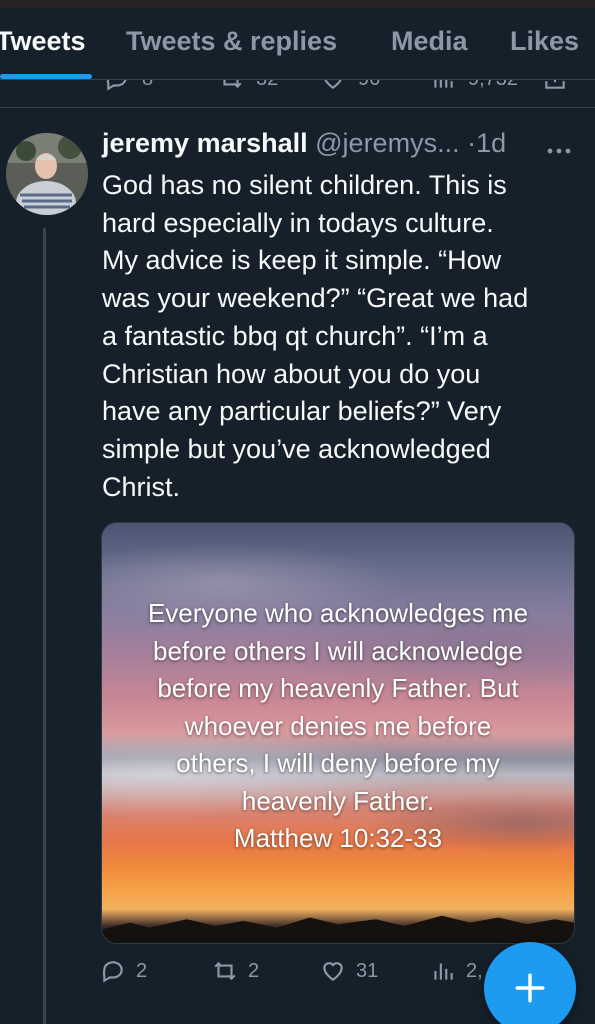 This screenshot has width=595, height=1024. Describe the element at coordinates (297, 94) in the screenshot. I see `previous-tweet-actions: 8 32 96 9,732` at that location.